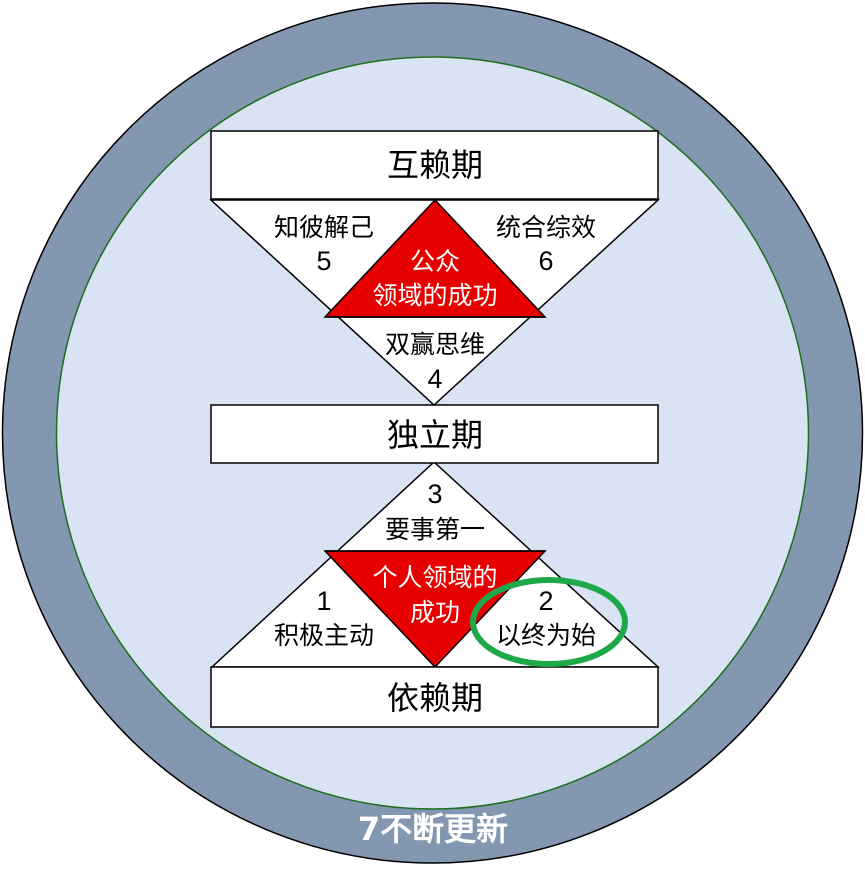 Image resolution: width=865 pixels, height=874 pixels. I want to click on habit-6-number: 6, so click(545, 261).